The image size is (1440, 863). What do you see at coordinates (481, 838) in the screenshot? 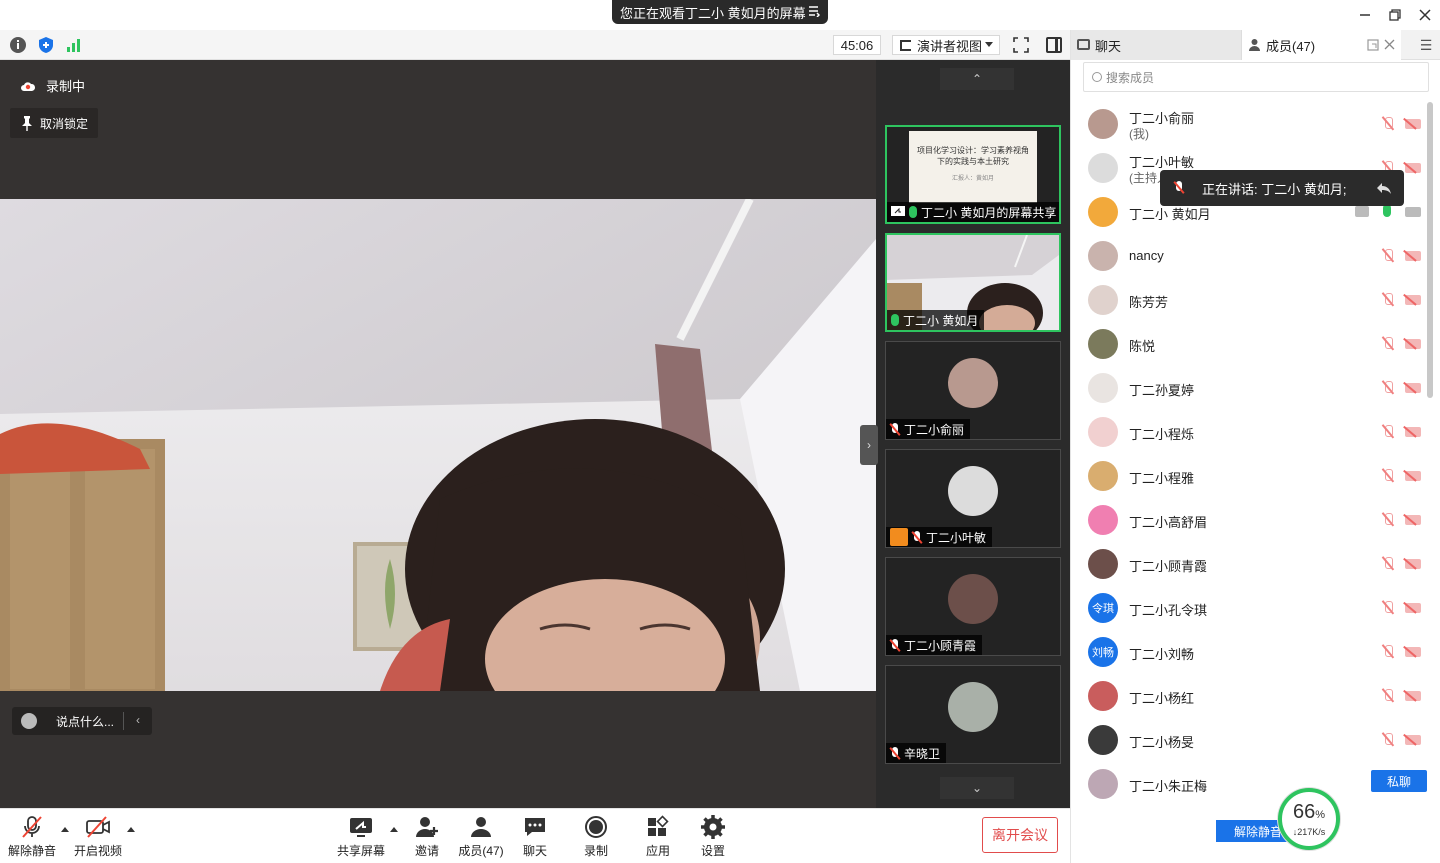
I see `members-button: 成员(47)` at bounding box center [481, 838].